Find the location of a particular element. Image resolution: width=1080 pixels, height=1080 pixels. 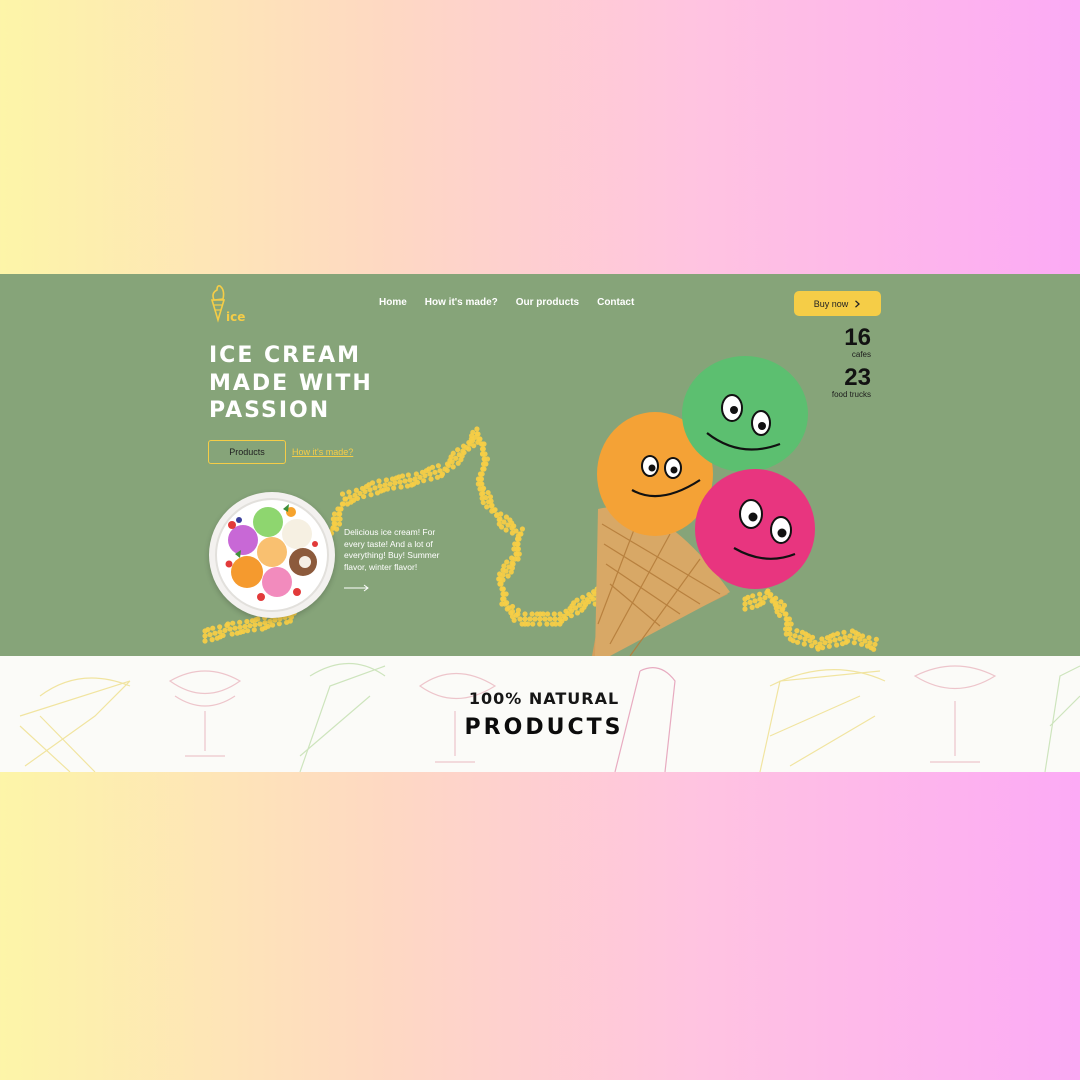

headline-line-2: MADE WITH is located at coordinates (291, 383).